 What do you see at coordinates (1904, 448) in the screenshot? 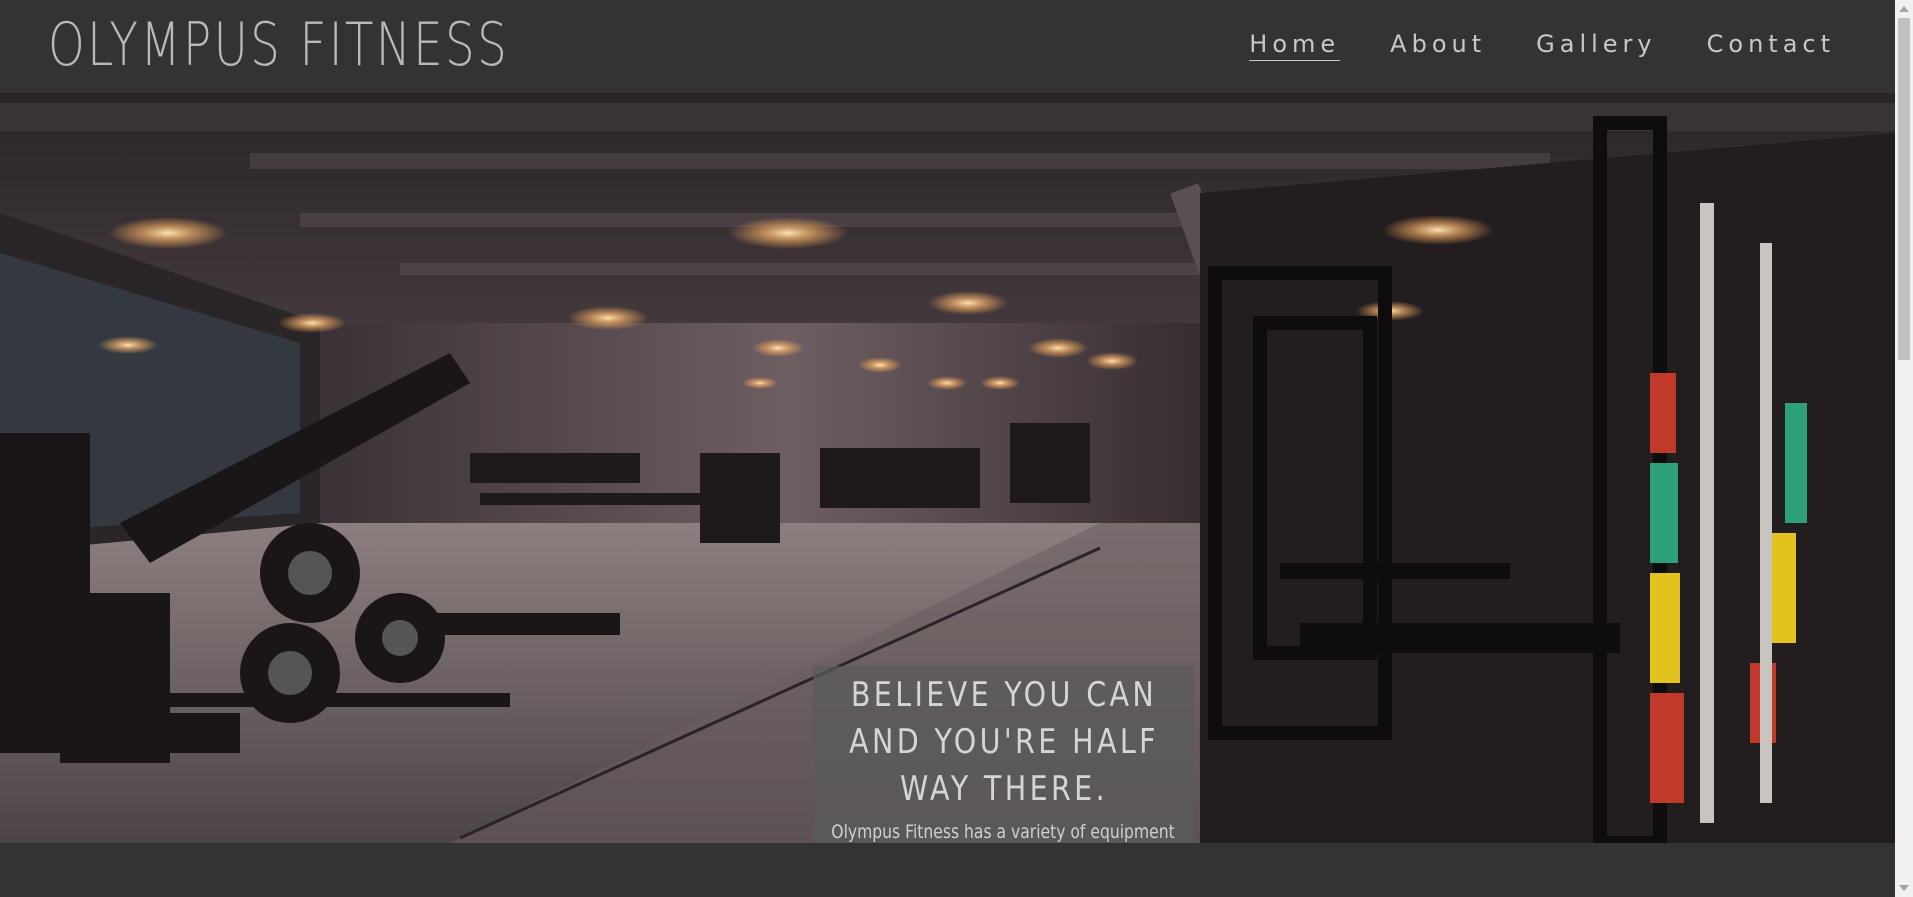
I see `page-scrollbar` at bounding box center [1904, 448].